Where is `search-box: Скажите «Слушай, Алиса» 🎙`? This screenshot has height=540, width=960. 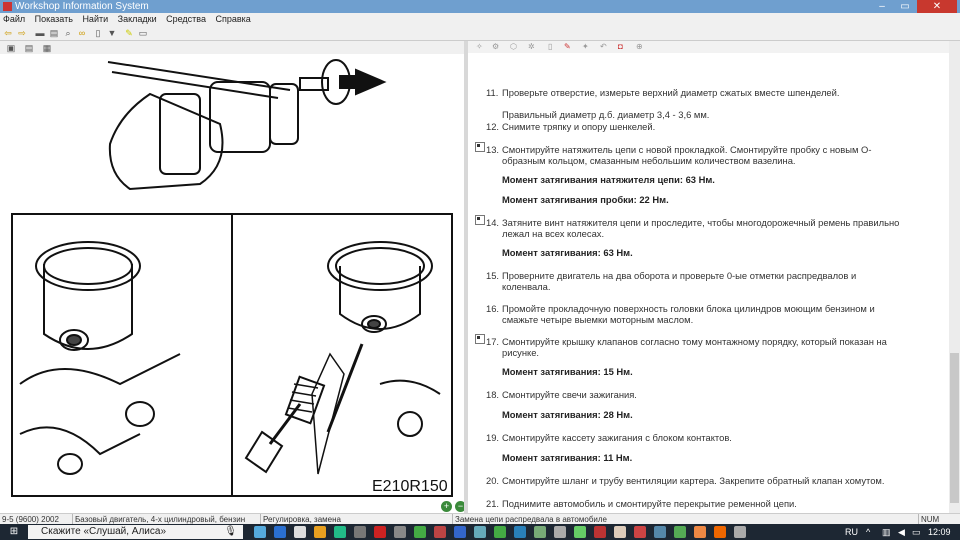
search-box: Скажите «Слушай, Алиса» 🎙 is located at coordinates (135, 532).